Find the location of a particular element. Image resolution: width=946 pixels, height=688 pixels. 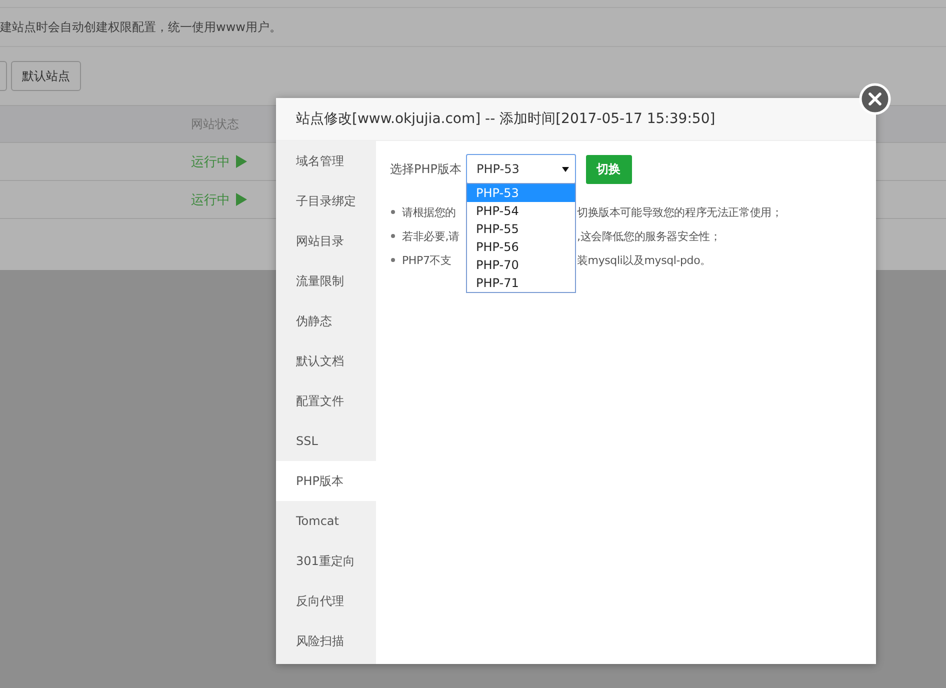

button is located at coordinates (3, 76).